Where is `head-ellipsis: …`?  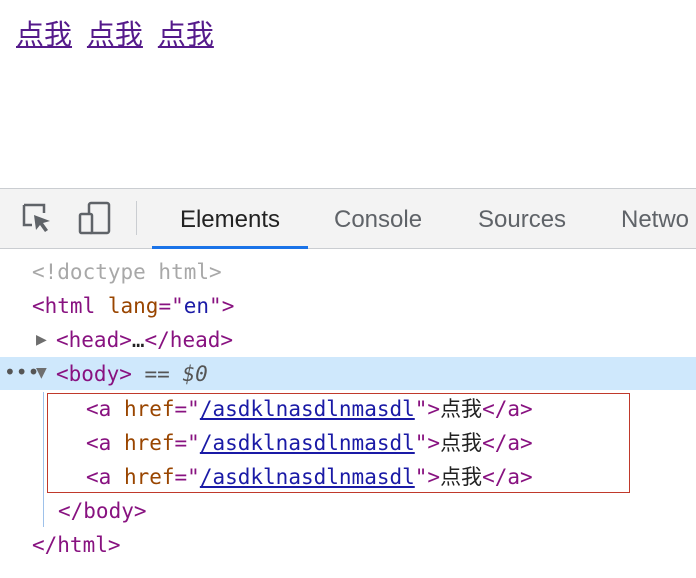 head-ellipsis: … is located at coordinates (138, 340).